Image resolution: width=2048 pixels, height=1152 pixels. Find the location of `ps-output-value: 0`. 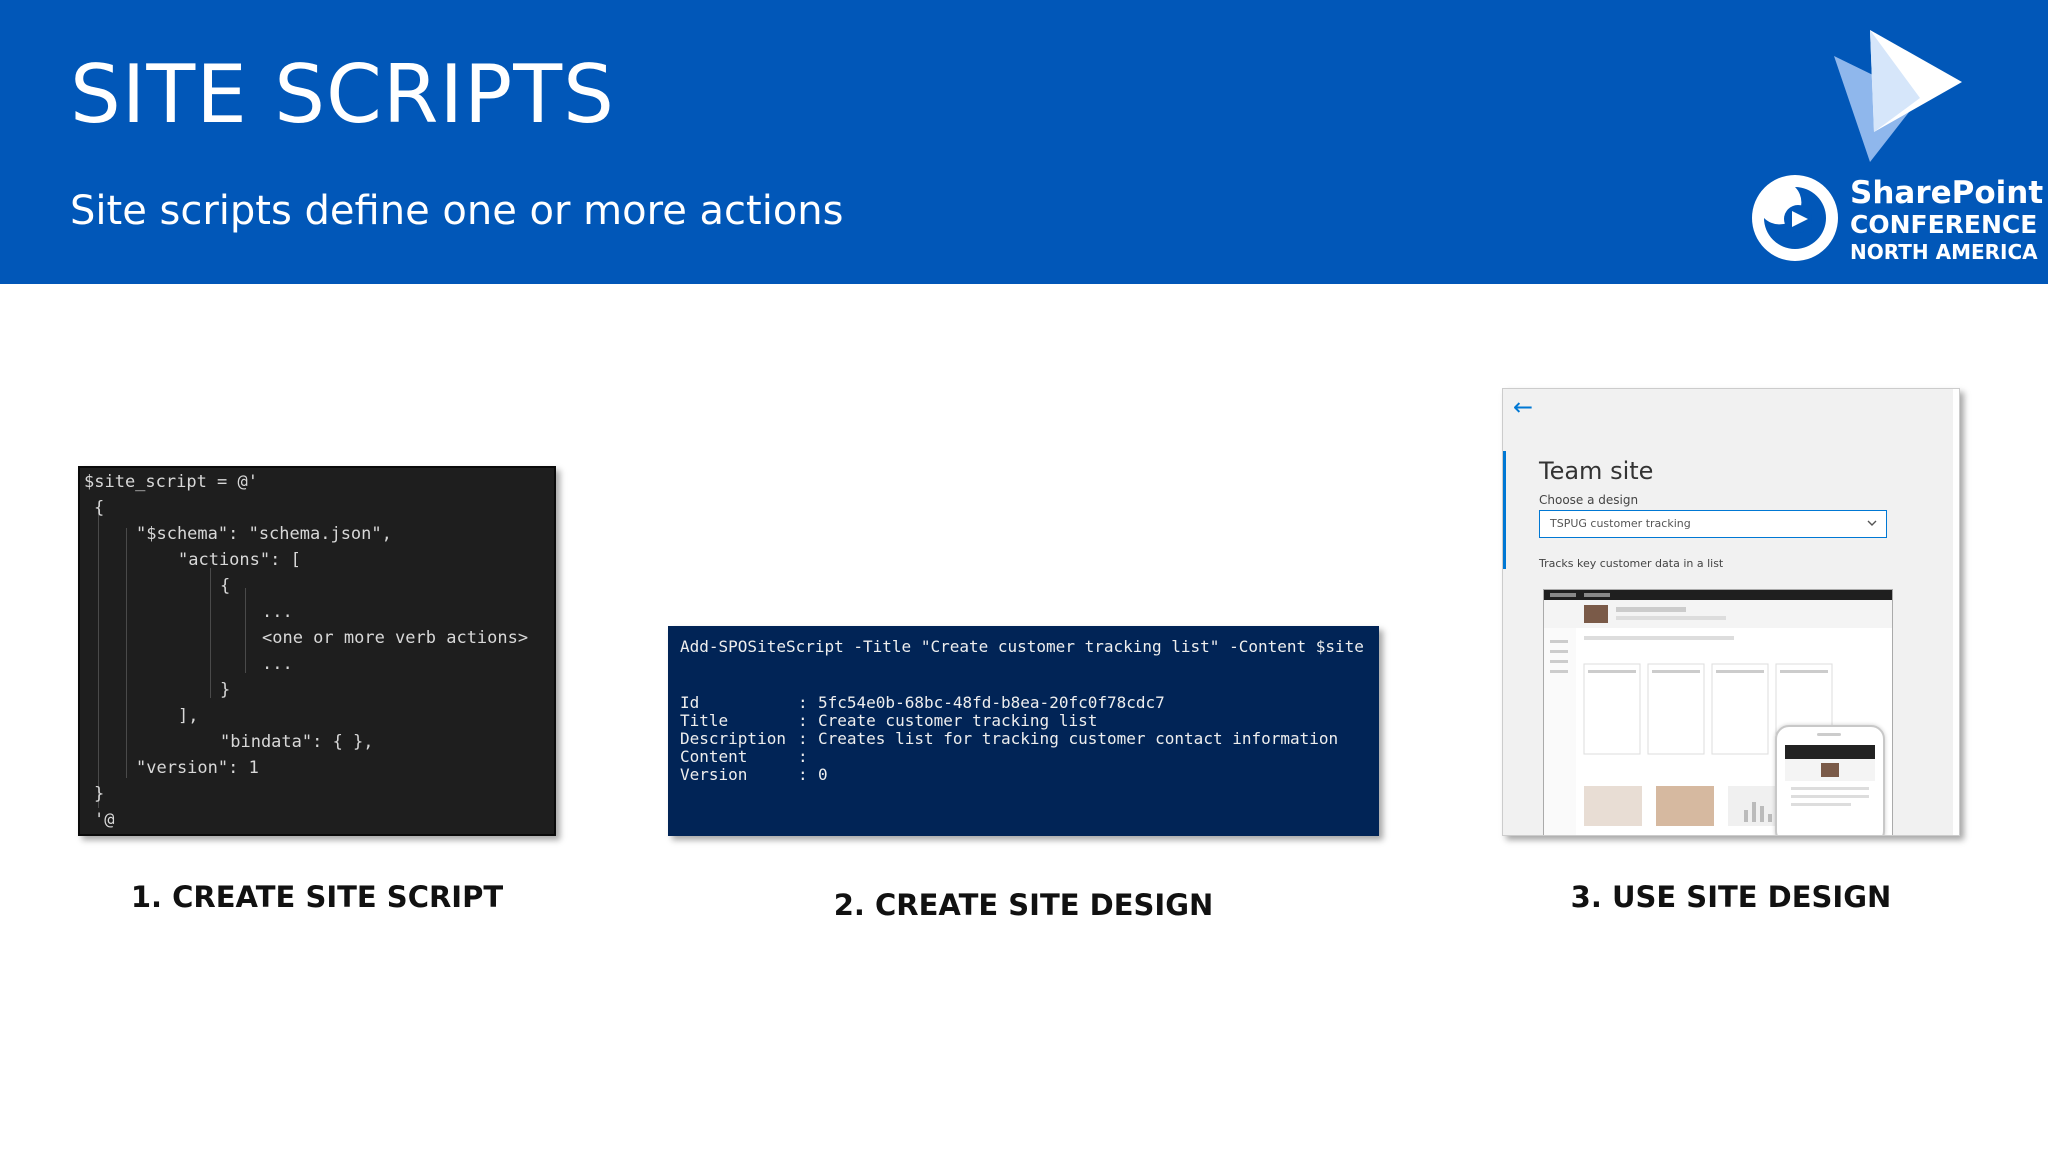

ps-output-value: 0 is located at coordinates (823, 774).